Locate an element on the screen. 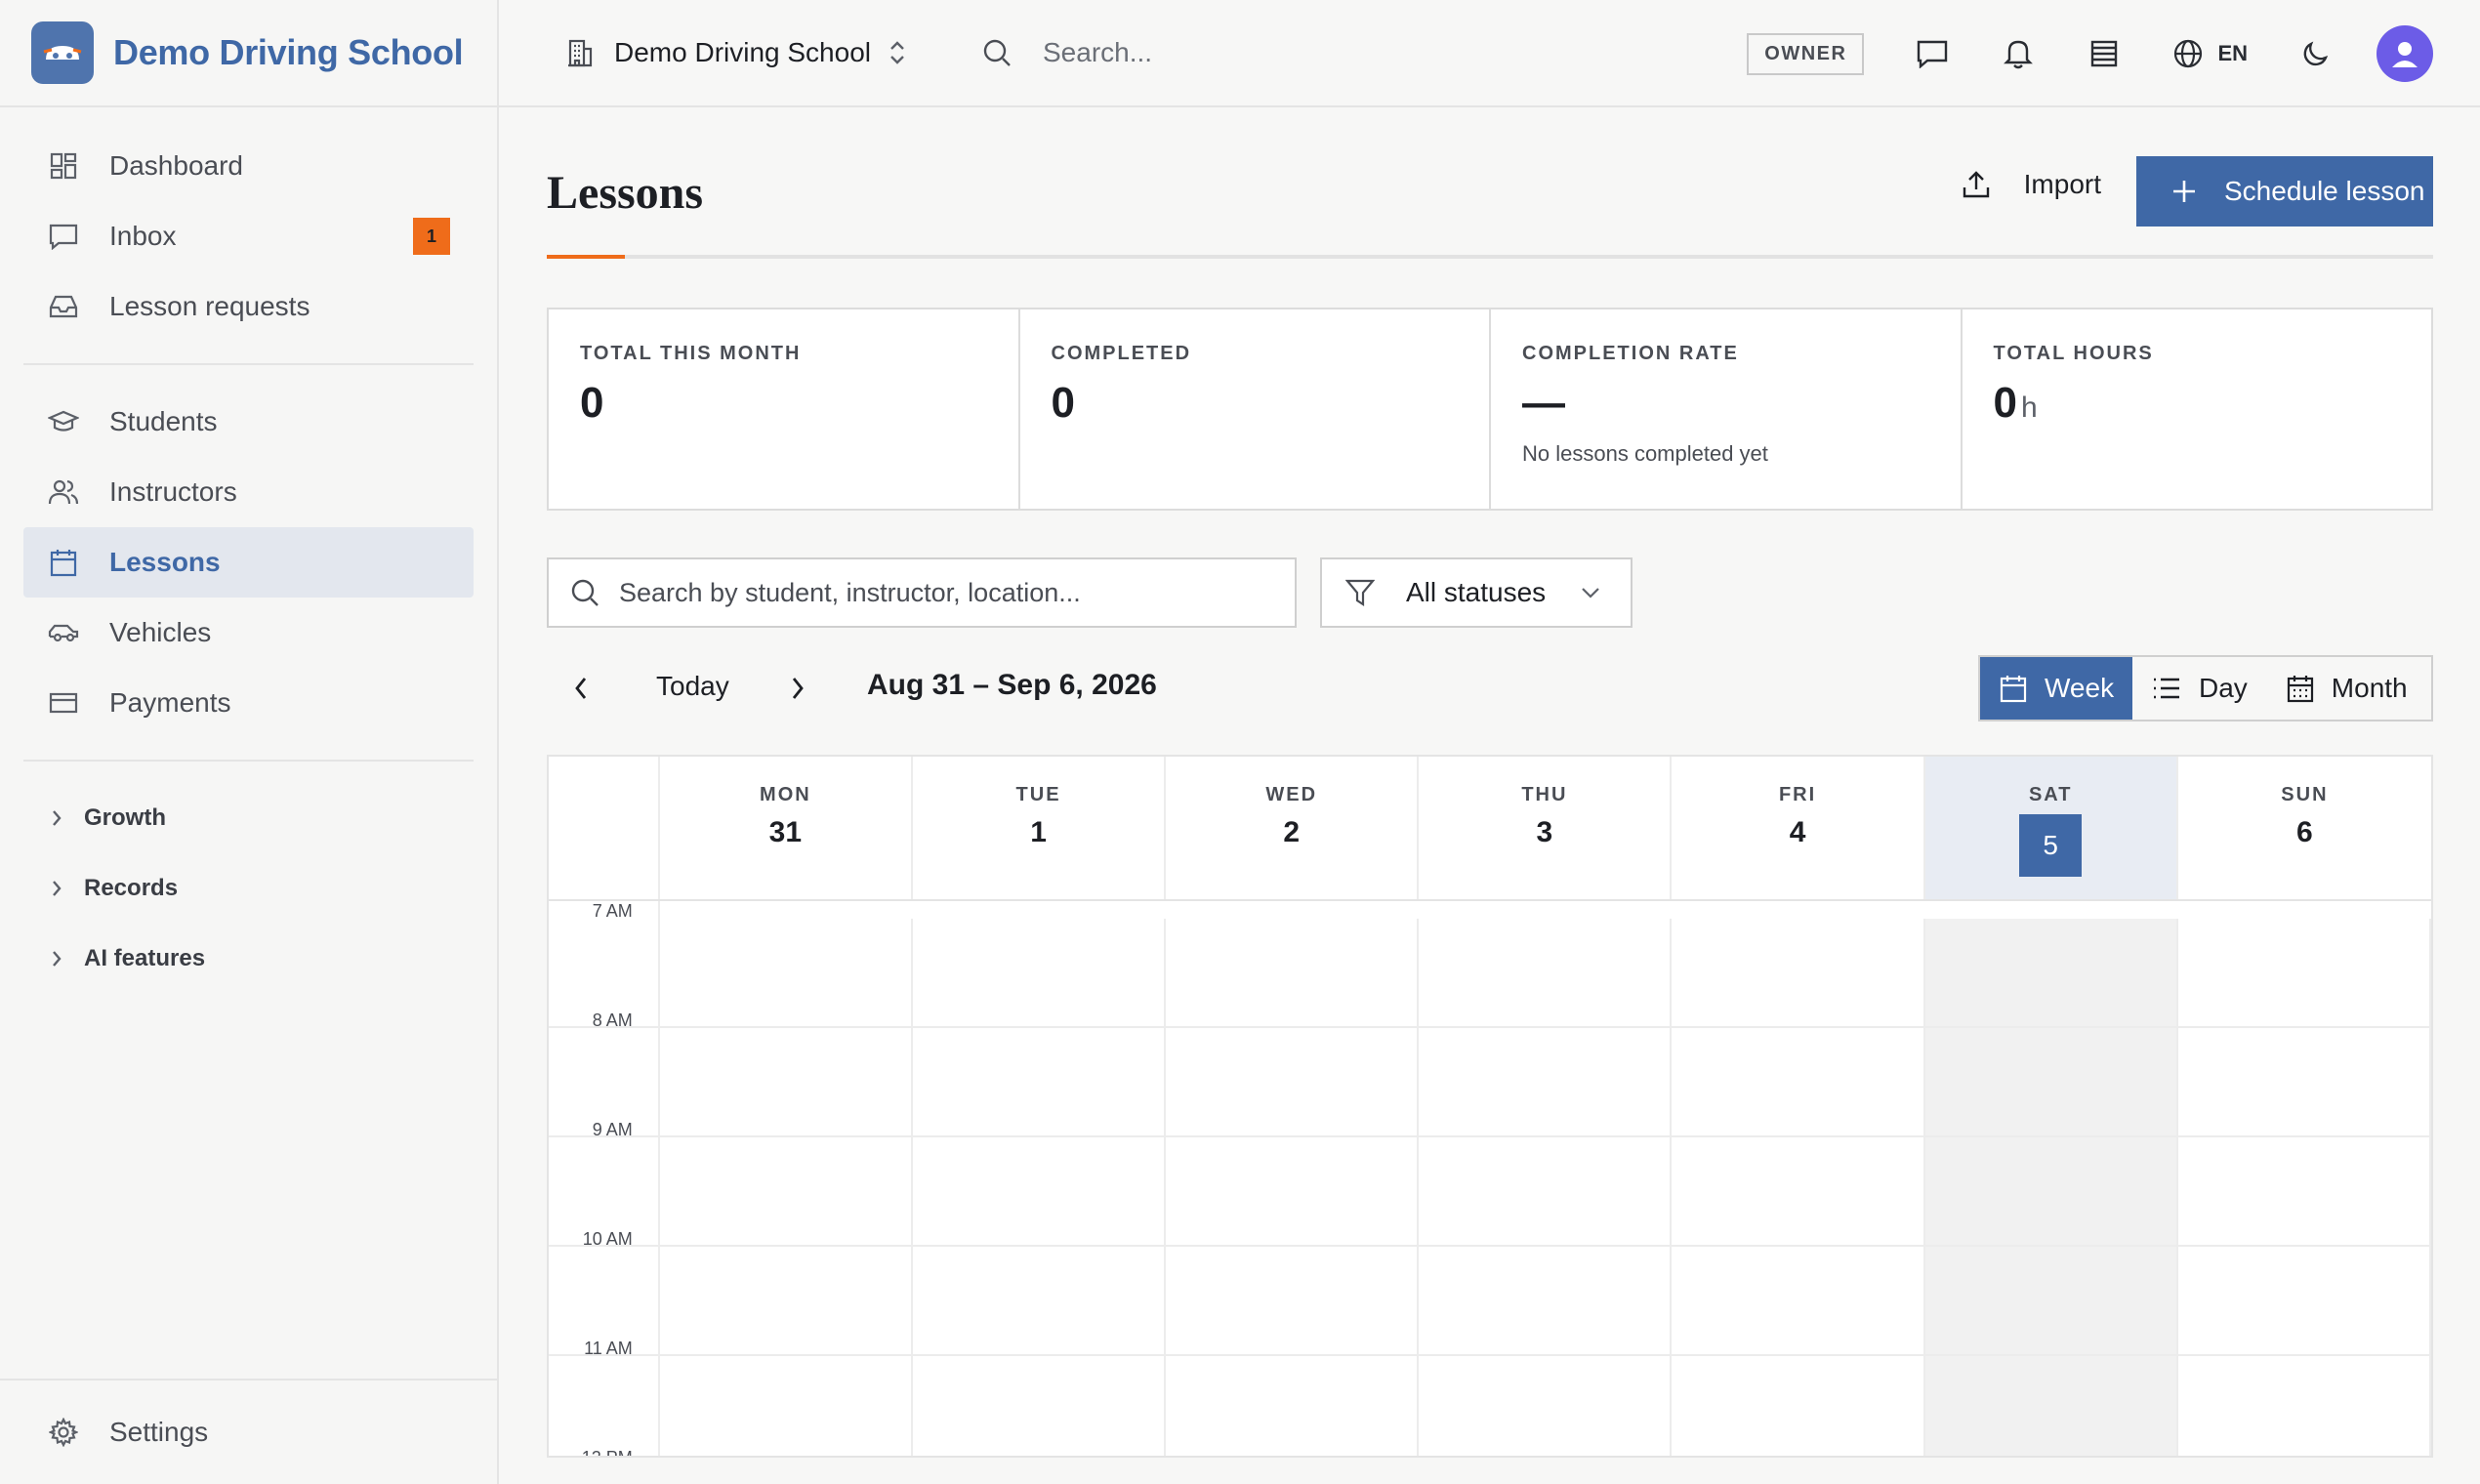 This screenshot has height=1484, width=2480. lesson-search-input is located at coordinates (951, 593).